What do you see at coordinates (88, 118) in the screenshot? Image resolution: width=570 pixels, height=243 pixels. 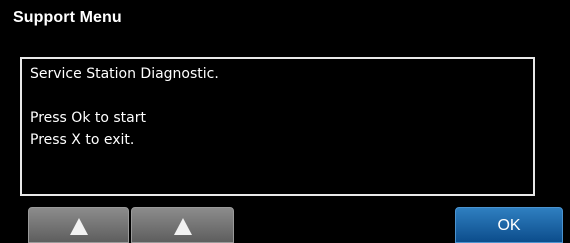 I see `message-line-3: Press Ok to start` at bounding box center [88, 118].